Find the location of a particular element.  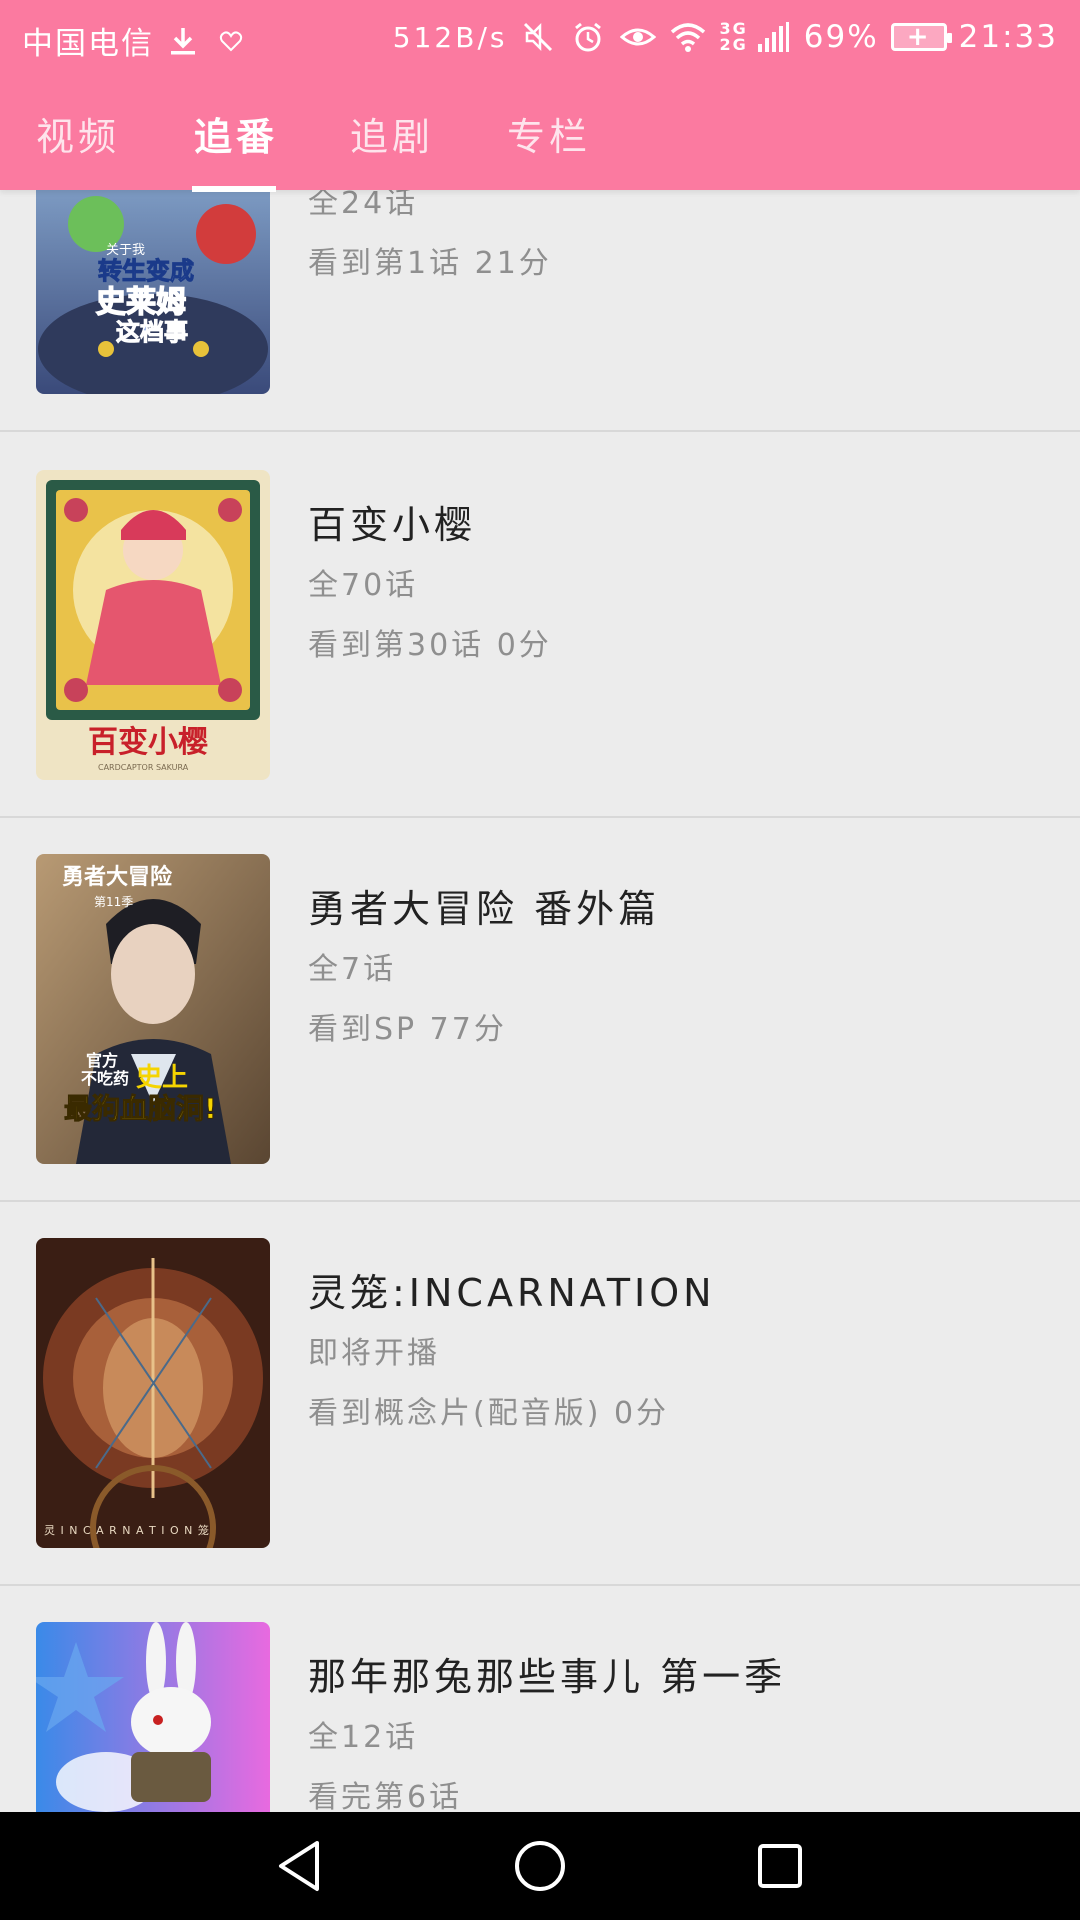

tab-bar: 视频 追番 追剧 专栏 is located at coordinates (540, 144).